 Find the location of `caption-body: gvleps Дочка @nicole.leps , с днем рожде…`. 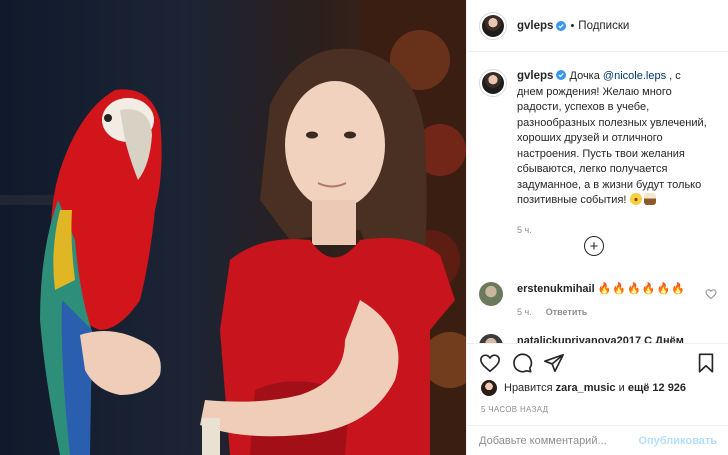

caption-body: gvleps Дочка @nicole.leps , с днем рожде… is located at coordinates (612, 153).